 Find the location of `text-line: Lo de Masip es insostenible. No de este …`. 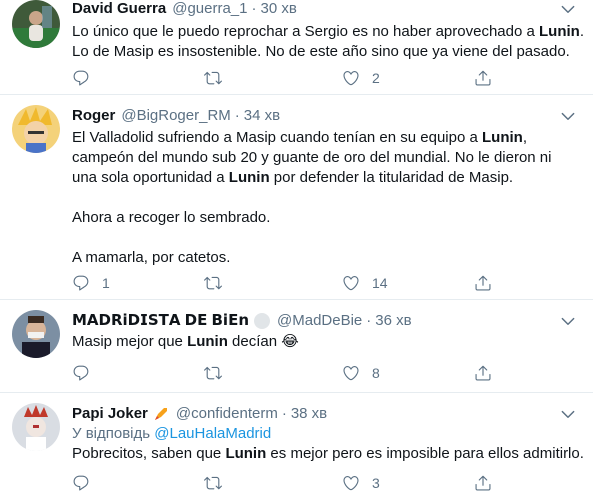

text-line: Lo de Masip es insostenible. No de este … is located at coordinates (324, 52).